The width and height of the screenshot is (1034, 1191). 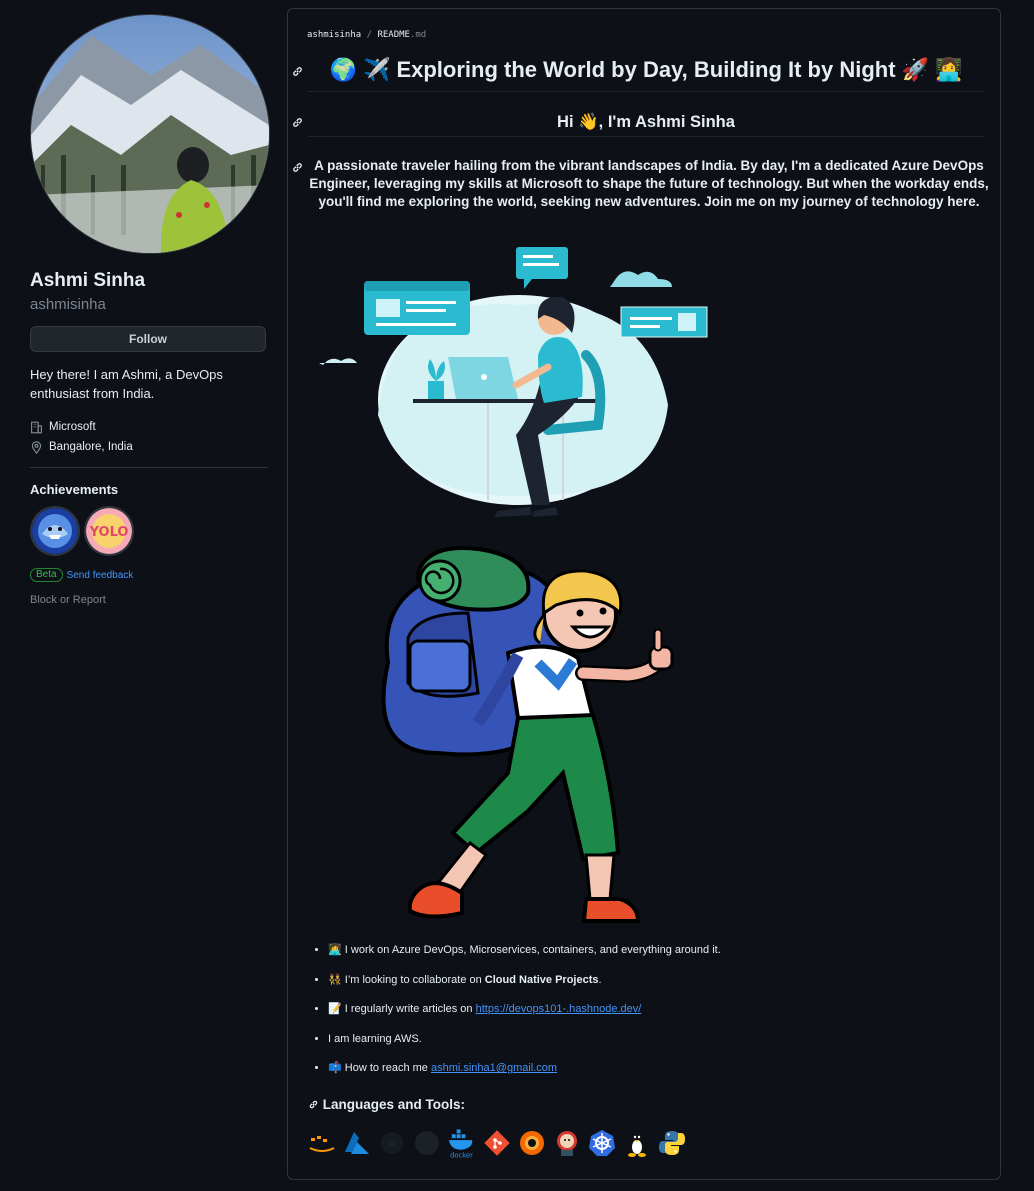 I want to click on tools-icon-row: docker, so click(x=496, y=1143).